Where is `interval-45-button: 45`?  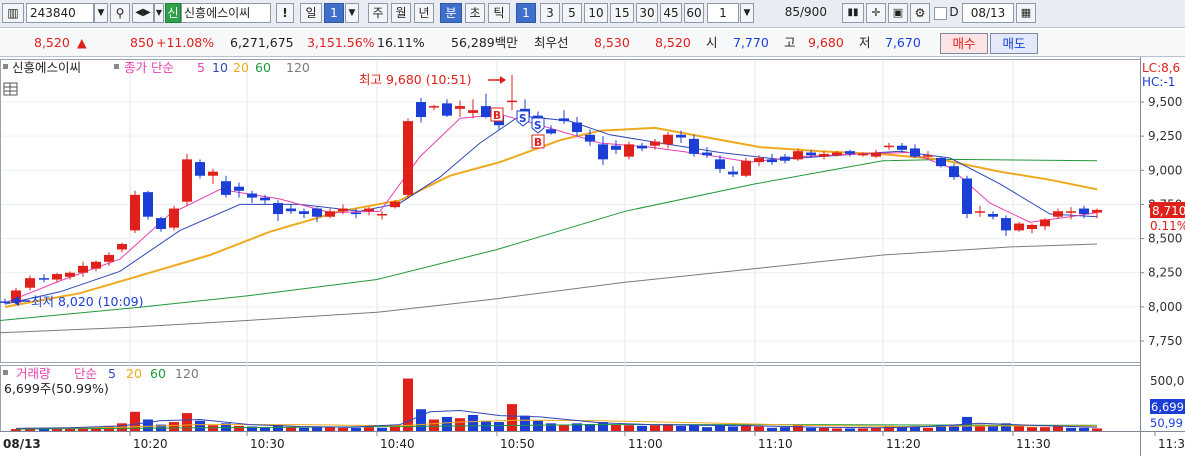
interval-45-button: 45 is located at coordinates (671, 13).